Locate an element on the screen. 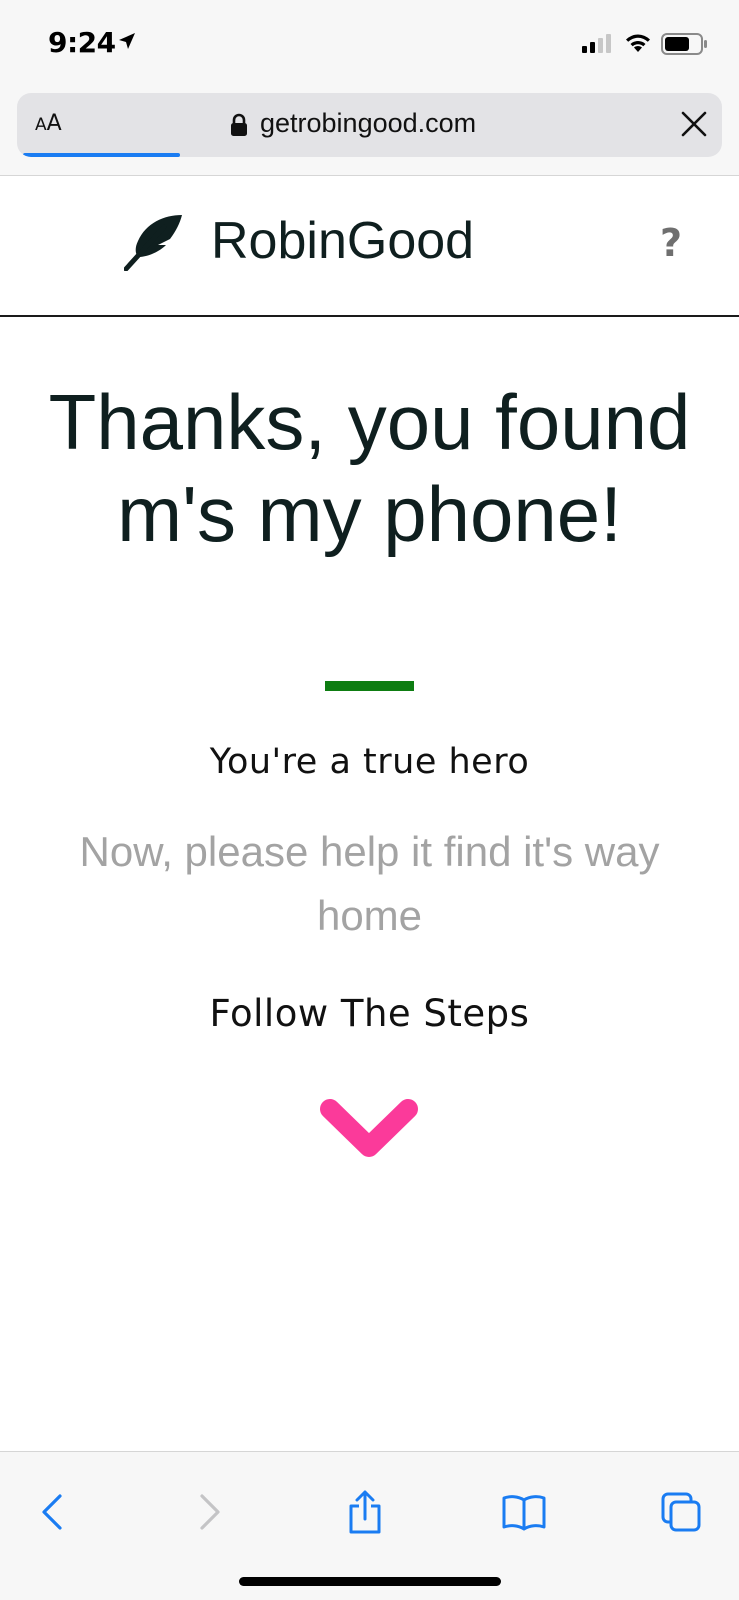  share-button is located at coordinates (365, 1512).